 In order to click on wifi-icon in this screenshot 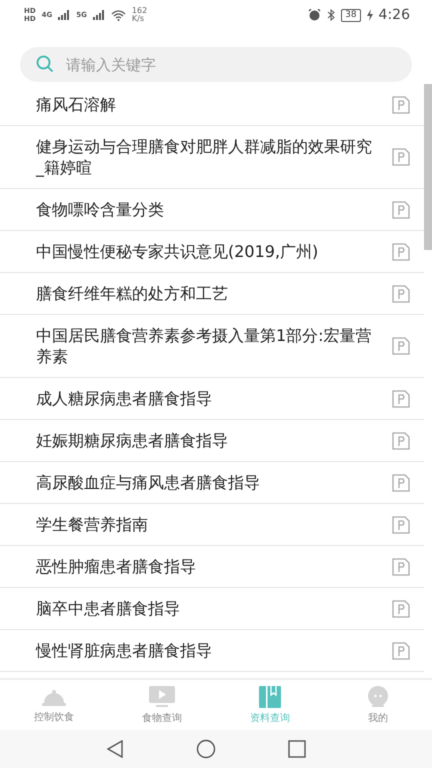, I will do `click(118, 15)`.